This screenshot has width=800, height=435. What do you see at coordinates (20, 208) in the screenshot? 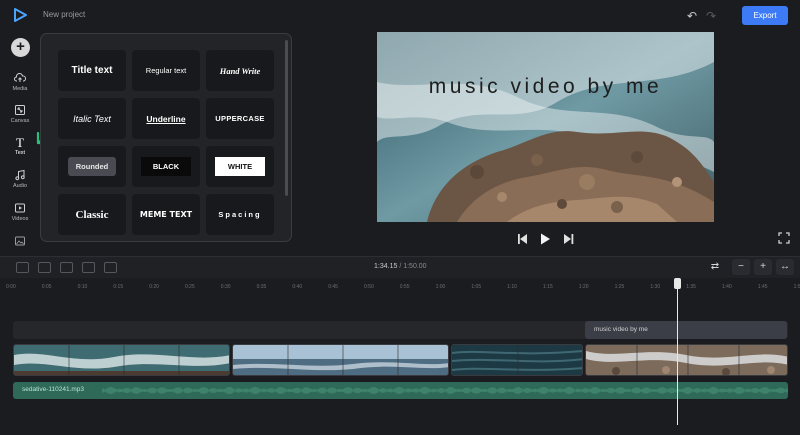
I see `video-icon` at bounding box center [20, 208].